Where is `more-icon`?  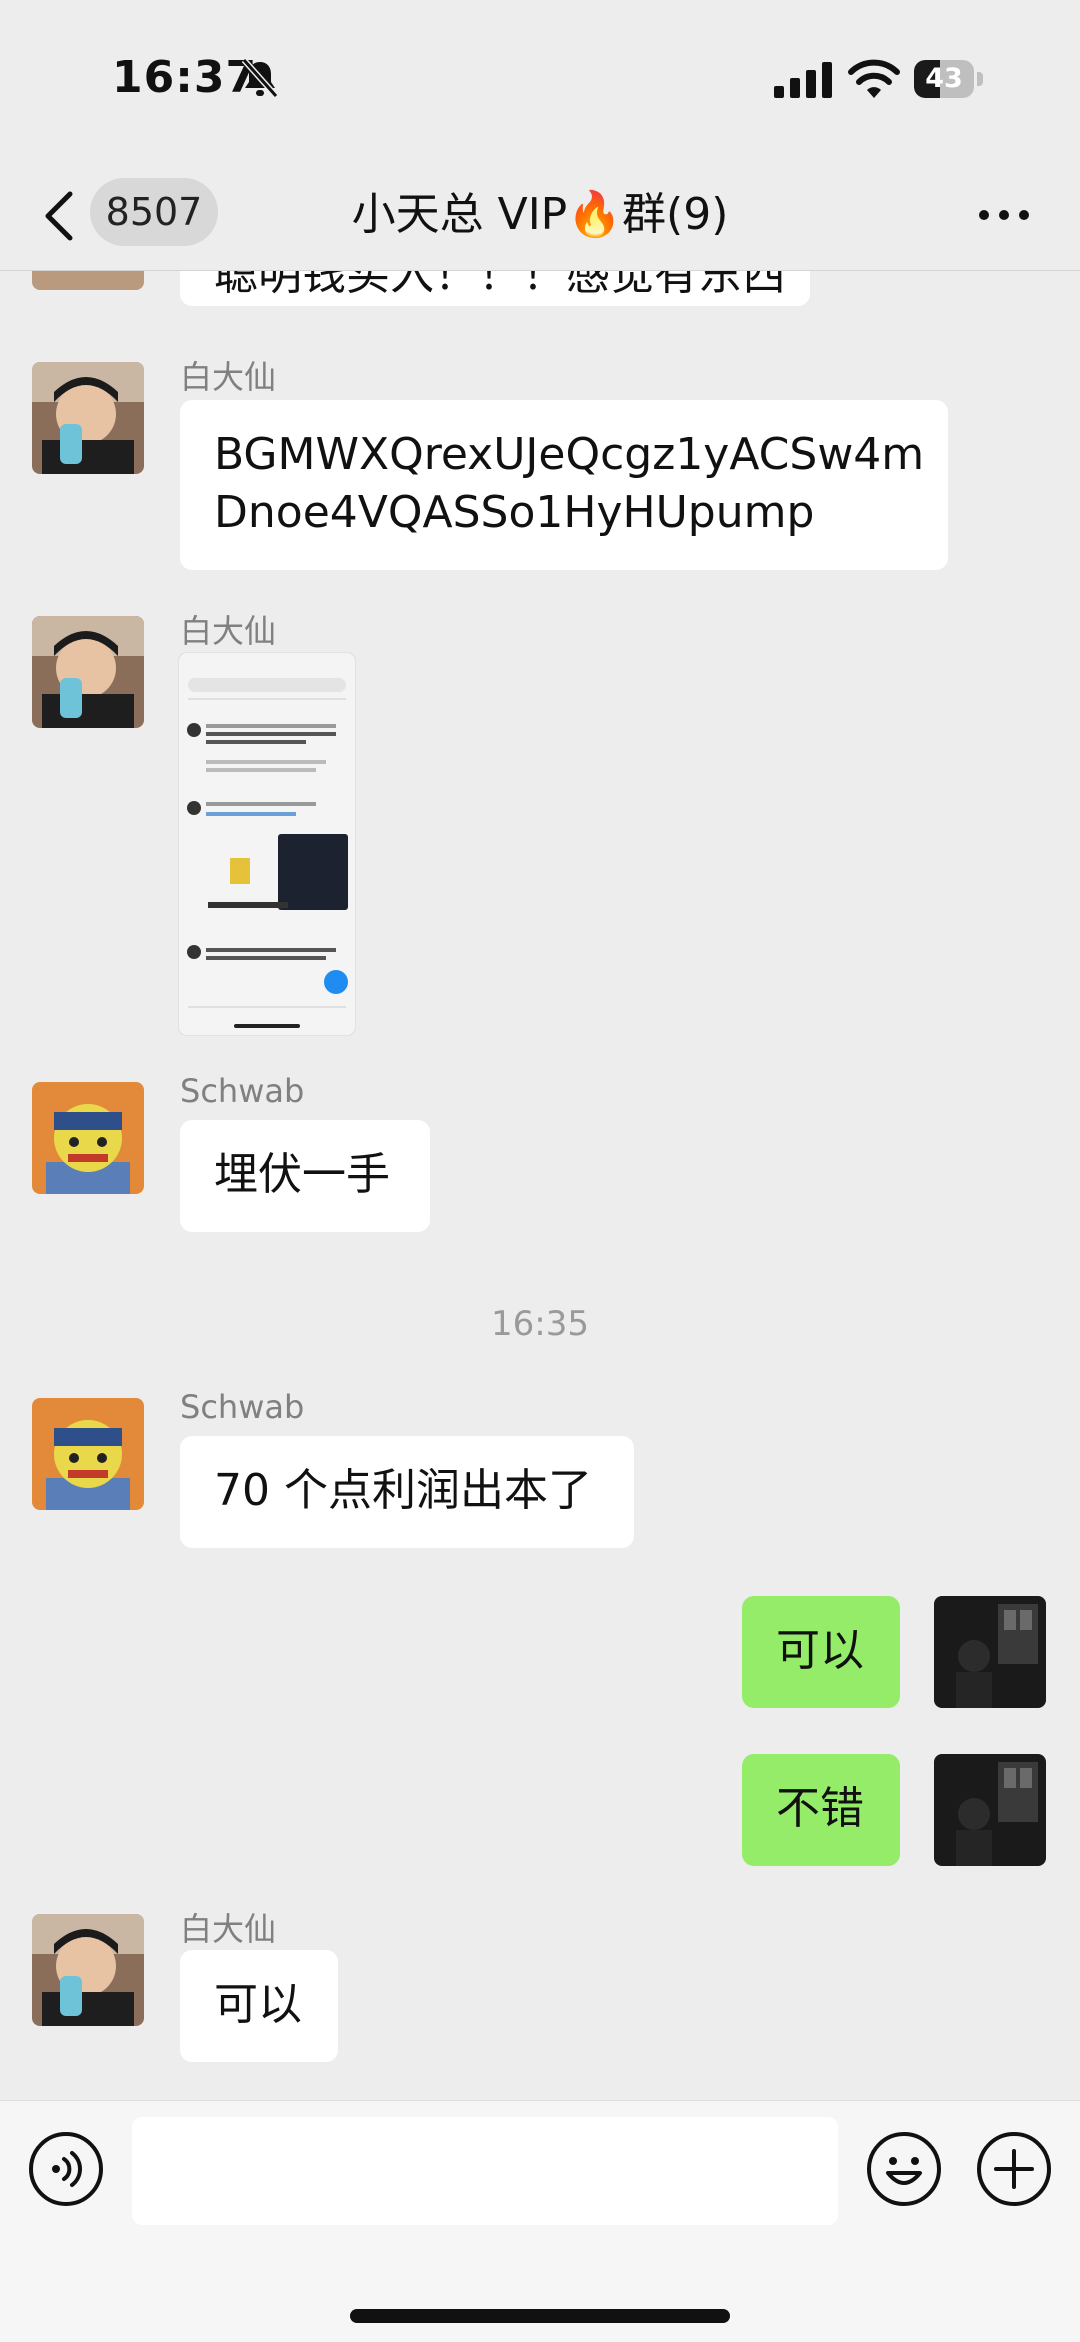
more-icon is located at coordinates (1004, 215).